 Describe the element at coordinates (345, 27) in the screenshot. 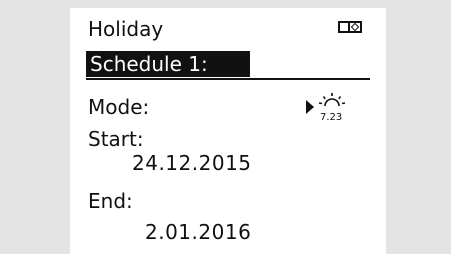

I see `battery-cell` at that location.